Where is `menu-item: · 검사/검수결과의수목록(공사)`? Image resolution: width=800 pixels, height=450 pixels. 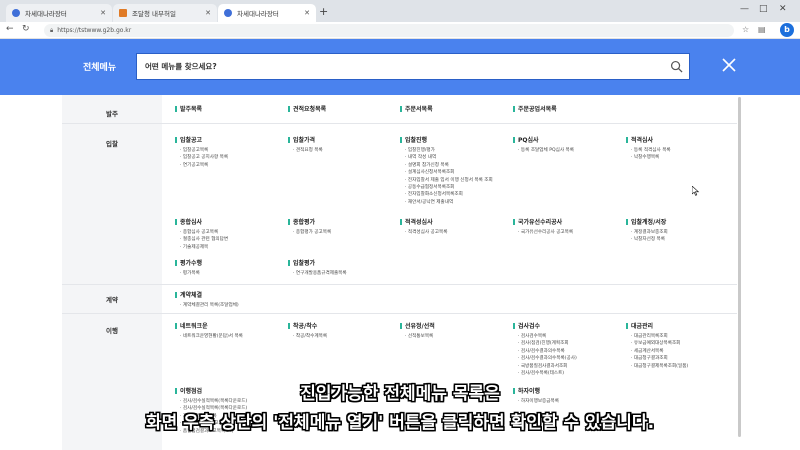 menu-item: · 검사/검수결과의수목록(공사) is located at coordinates (570, 358).